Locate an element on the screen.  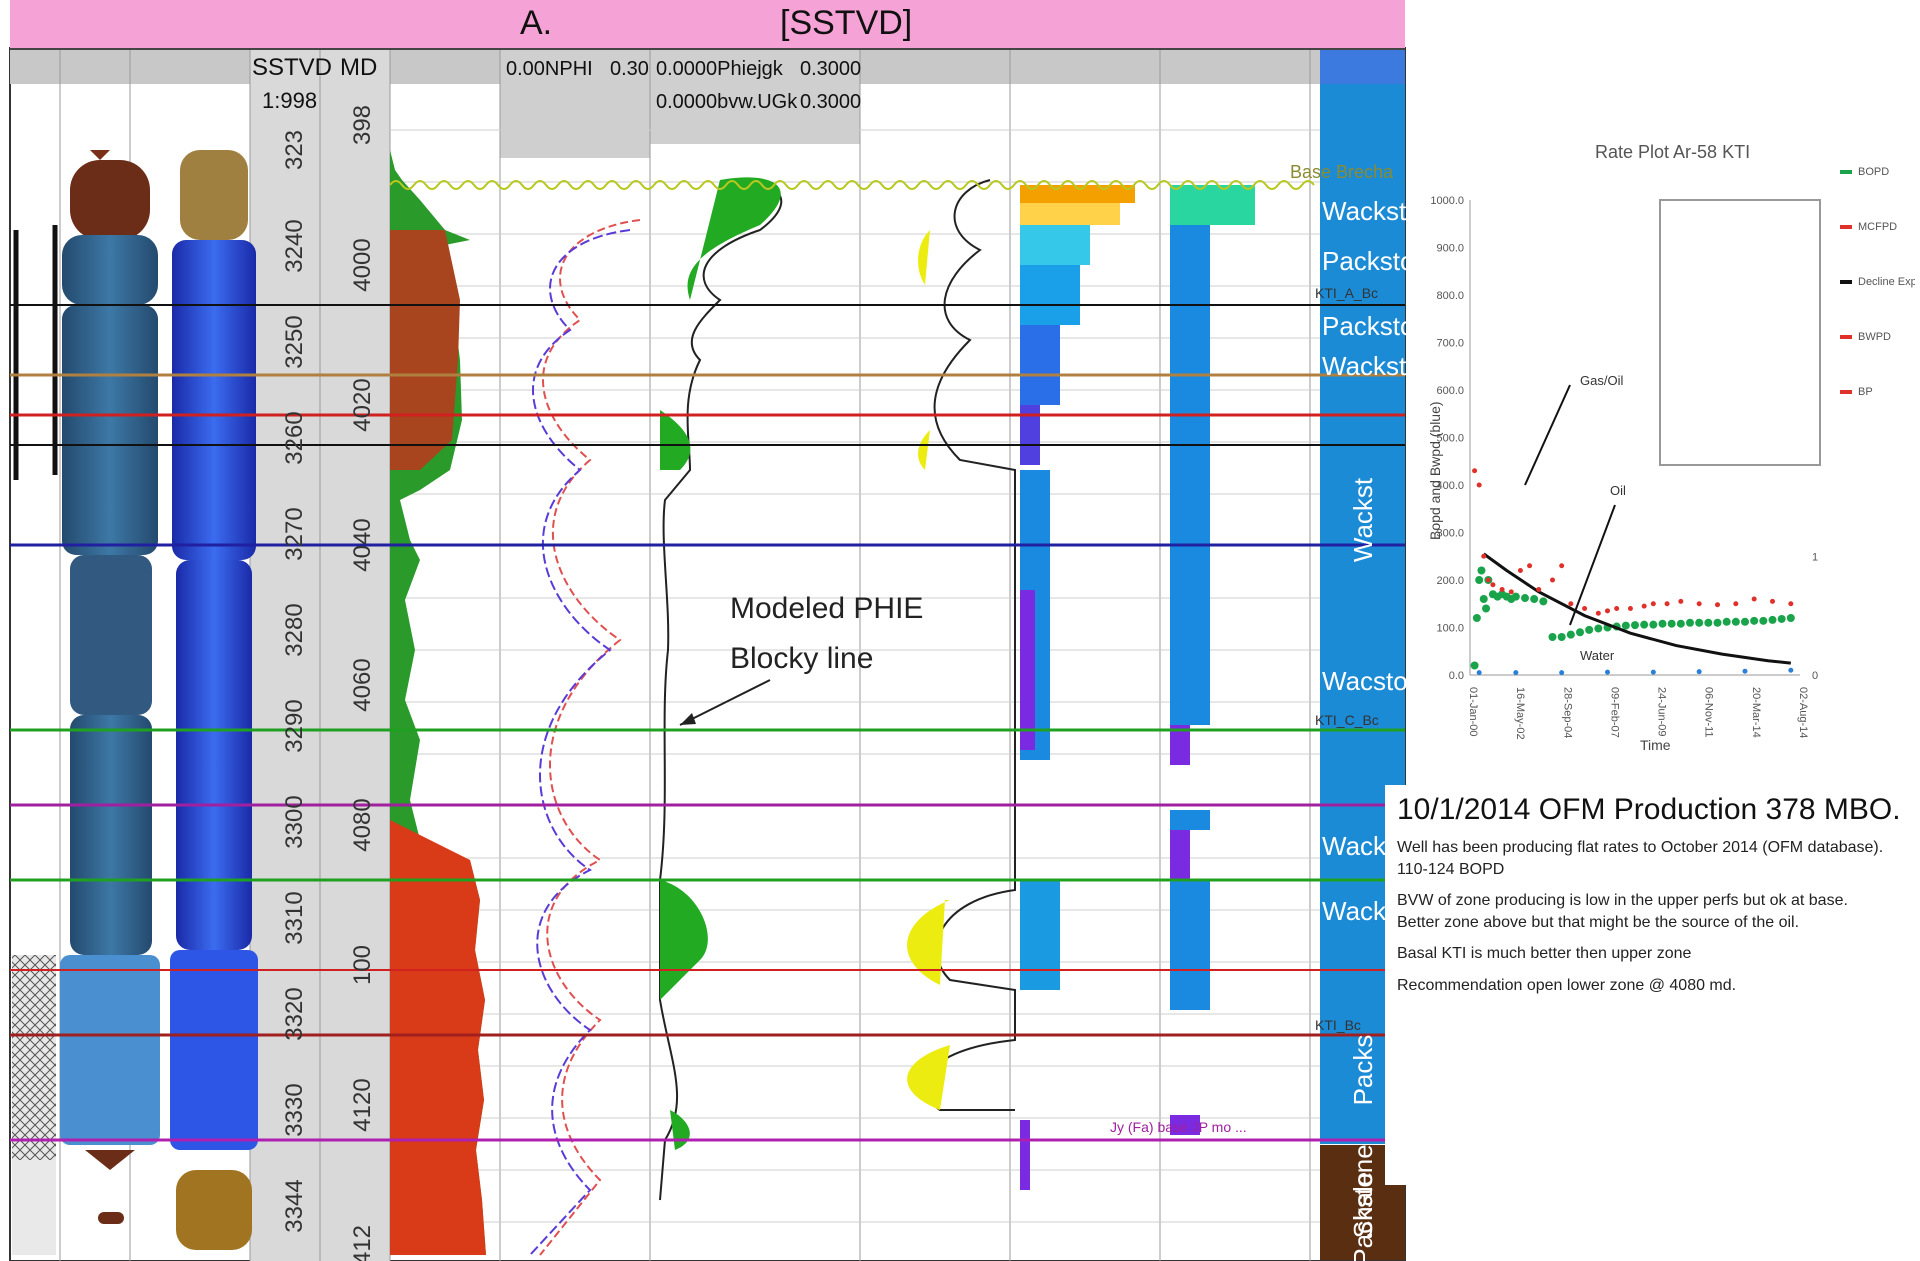
x-tick-label: 01-Jan-00 is located at coordinates (1473, 712).